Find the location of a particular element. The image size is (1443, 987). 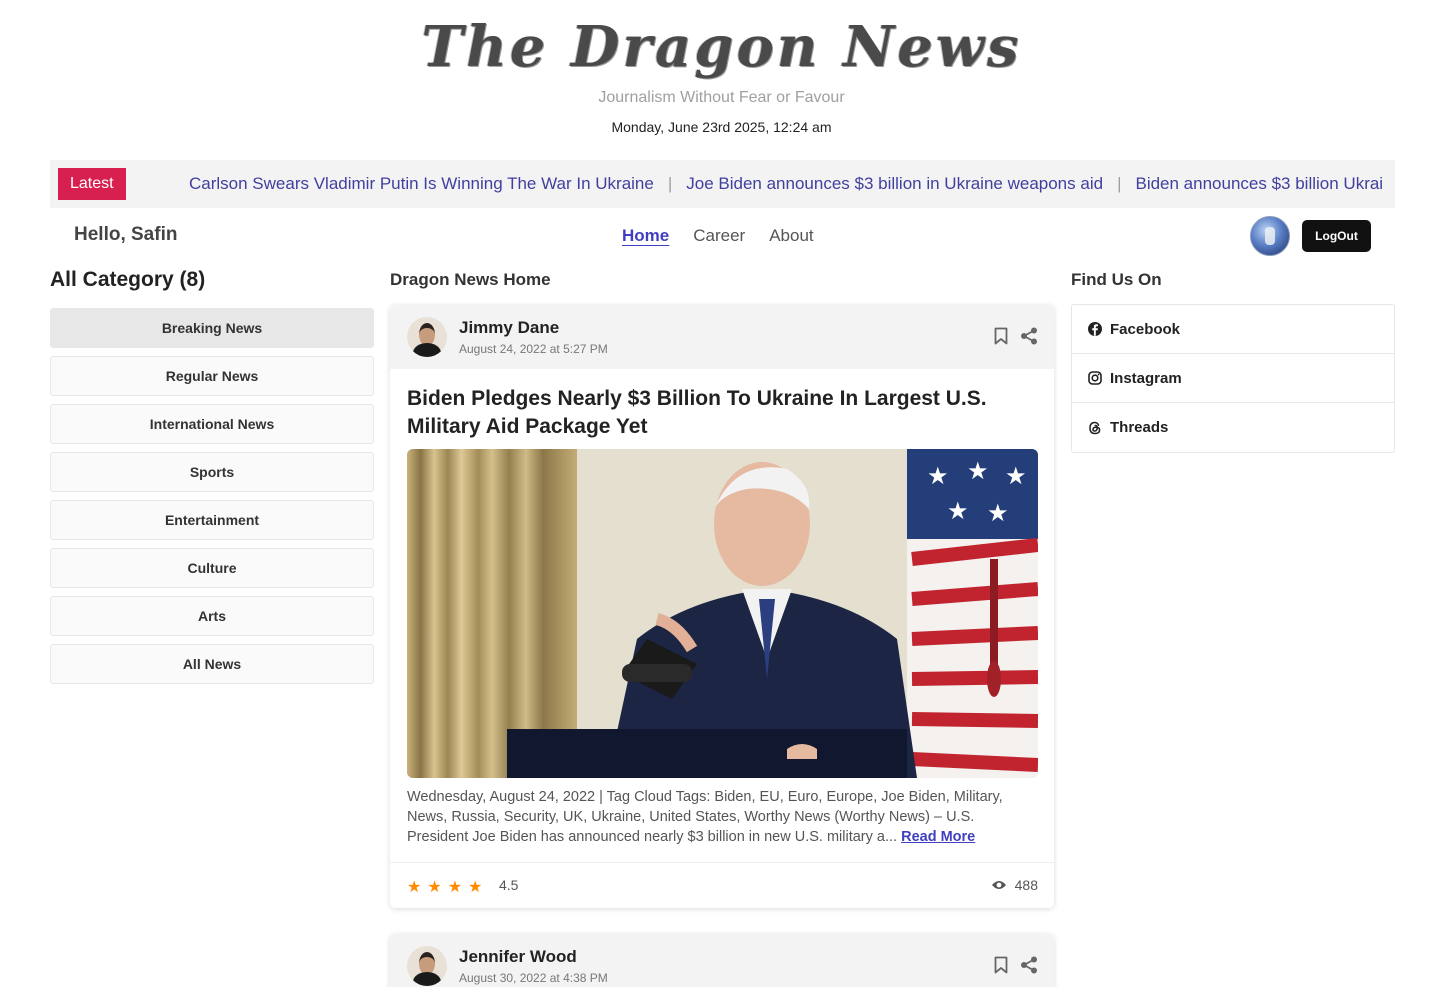

user-greeting: Hello, Safin is located at coordinates (126, 234).